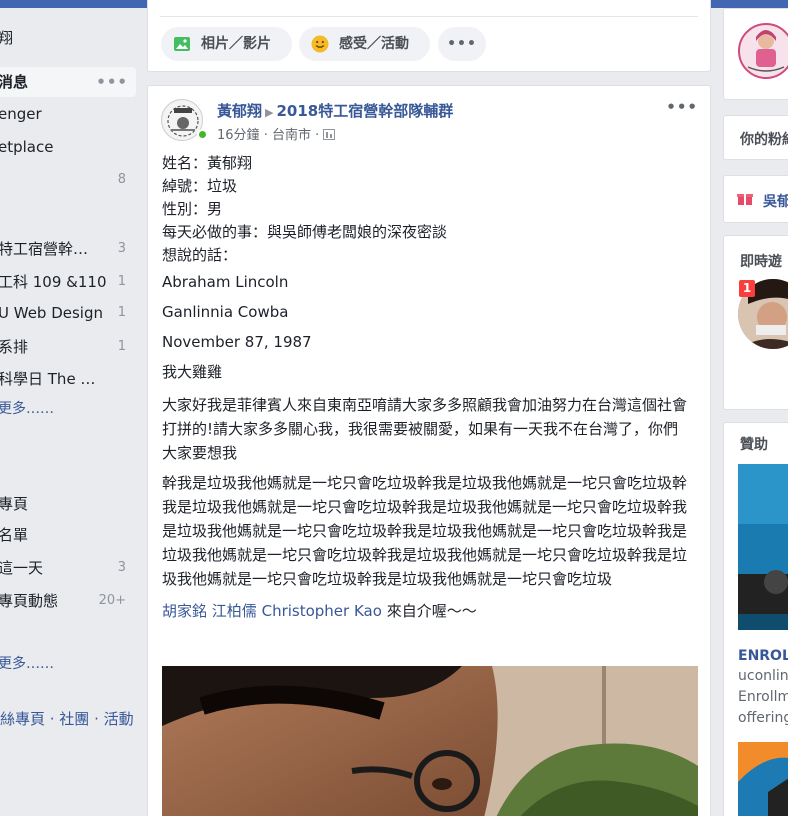 Image resolution: width=788 pixels, height=816 pixels. Describe the element at coordinates (236, 44) in the screenshot. I see `photo-video-label: 相片／影片` at that location.